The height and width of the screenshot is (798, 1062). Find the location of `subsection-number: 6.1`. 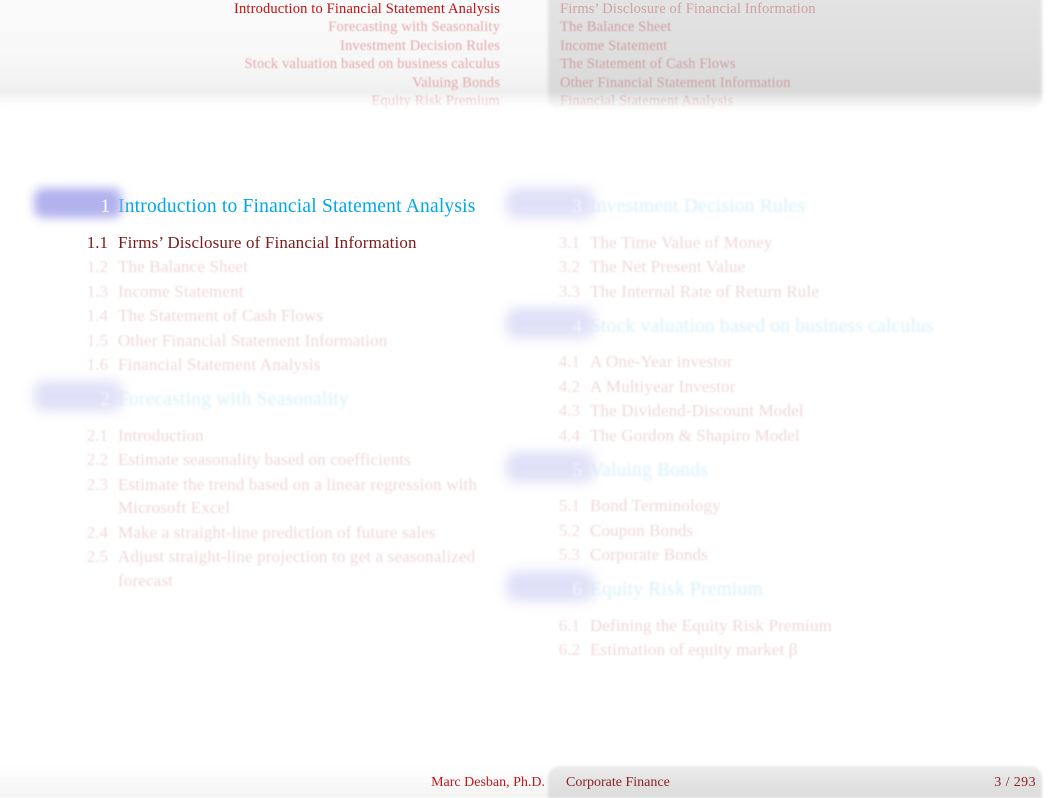

subsection-number: 6.1 is located at coordinates (569, 625).